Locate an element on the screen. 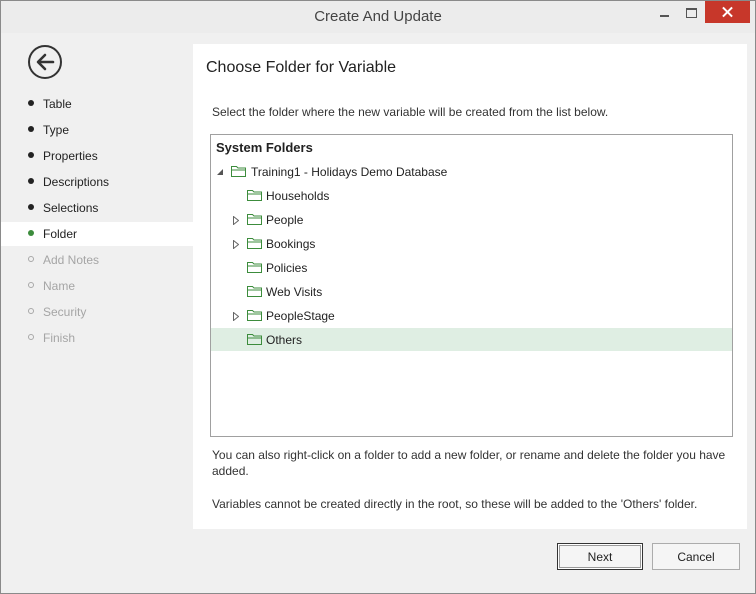 The width and height of the screenshot is (756, 594). tree-item-label: Households is located at coordinates (298, 196).